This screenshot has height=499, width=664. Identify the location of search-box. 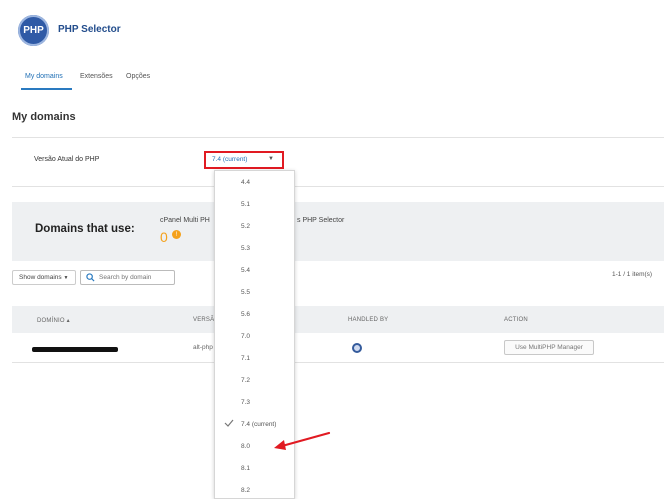
(127, 277).